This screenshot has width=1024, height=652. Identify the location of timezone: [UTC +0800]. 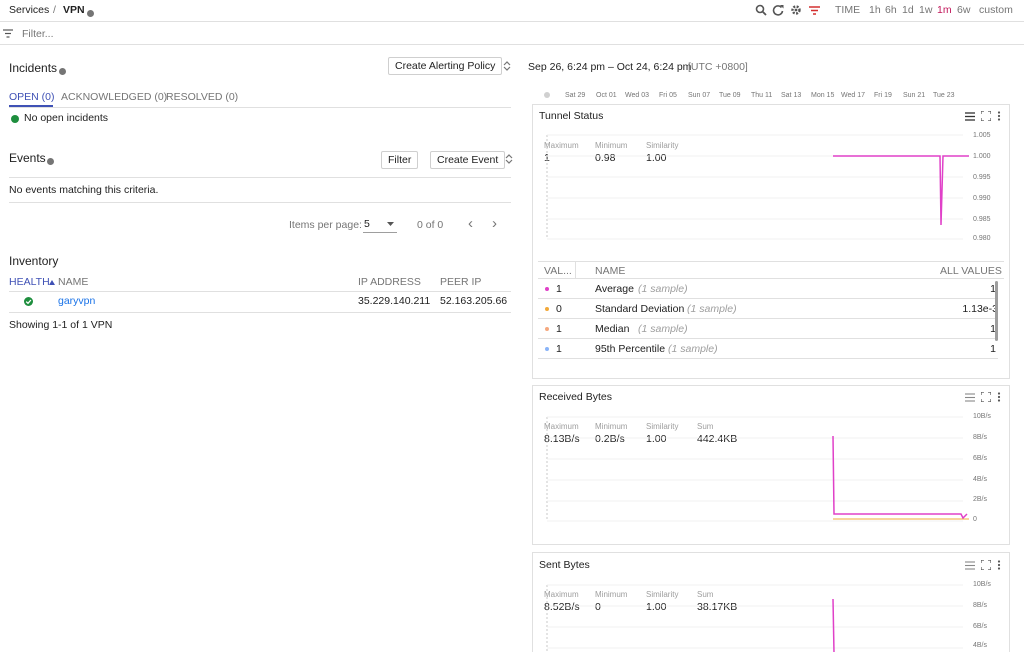
(718, 67).